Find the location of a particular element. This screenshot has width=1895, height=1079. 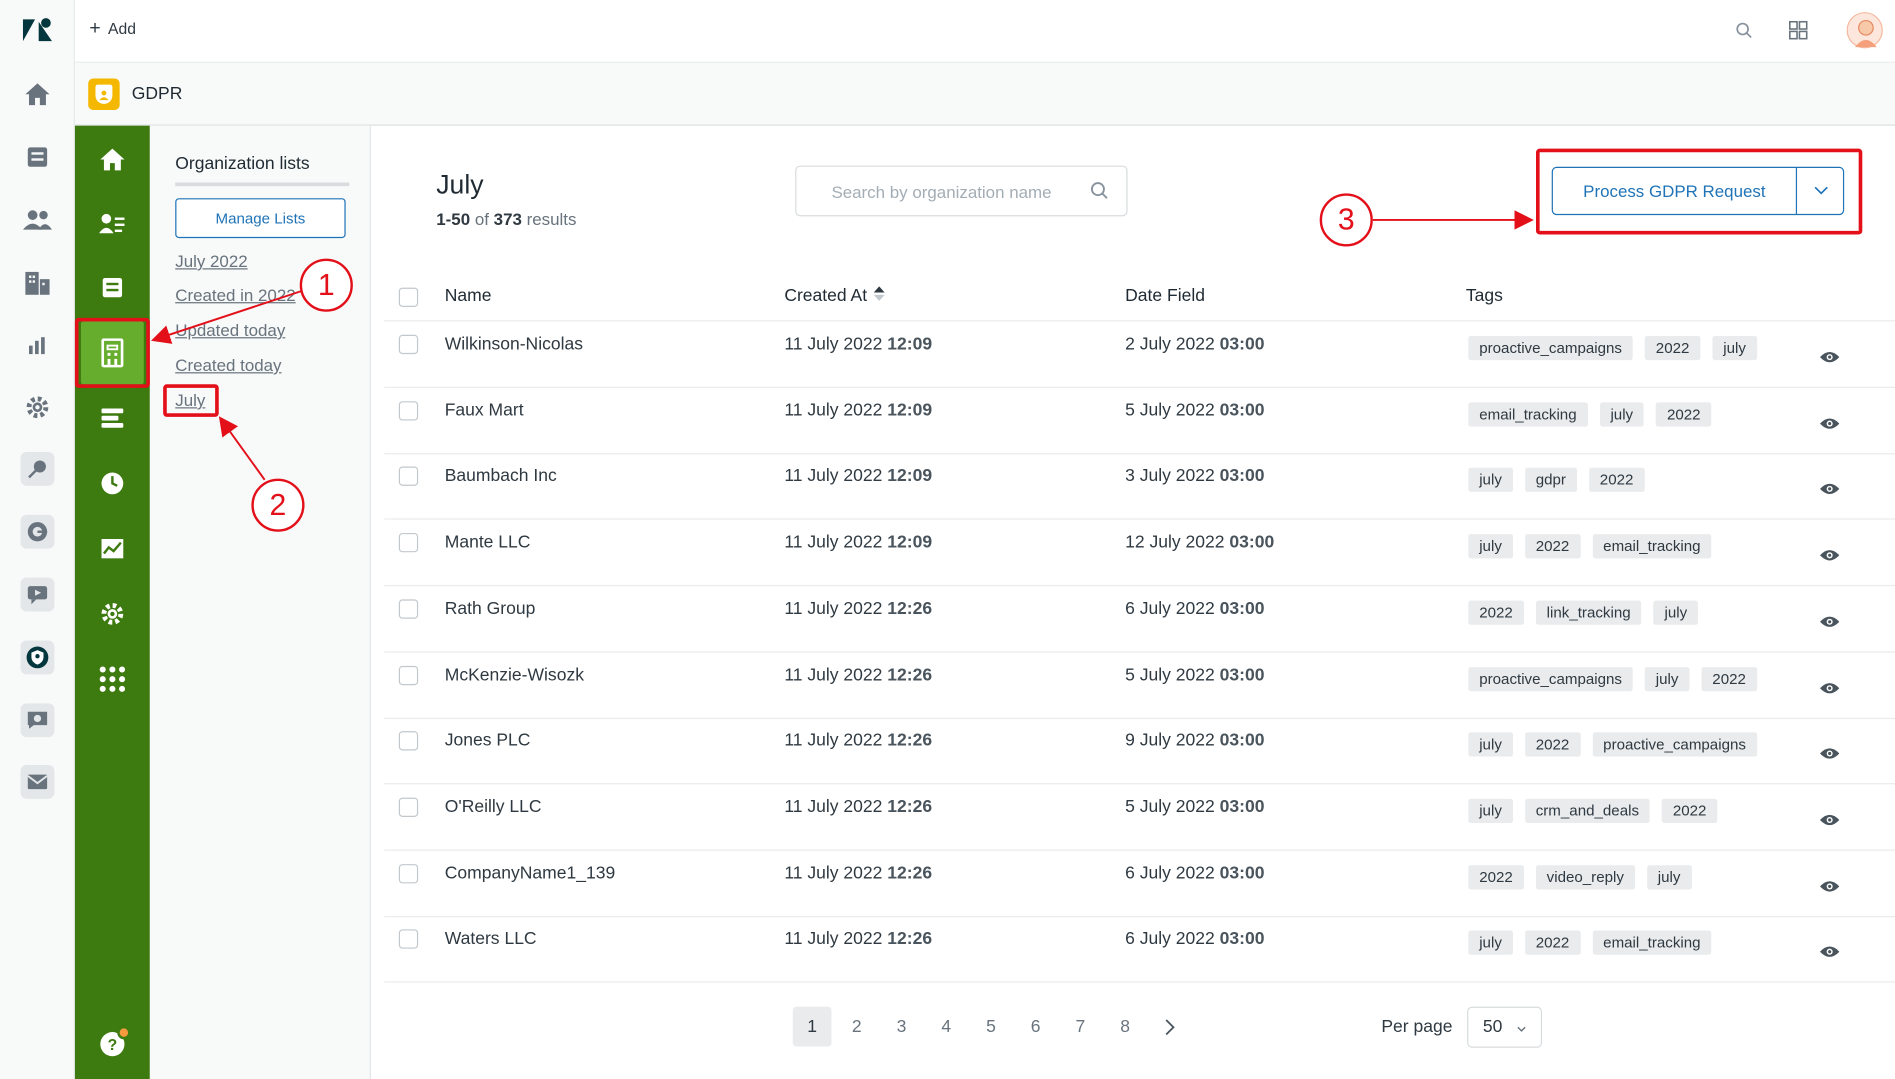

results-of: of is located at coordinates (481, 219).